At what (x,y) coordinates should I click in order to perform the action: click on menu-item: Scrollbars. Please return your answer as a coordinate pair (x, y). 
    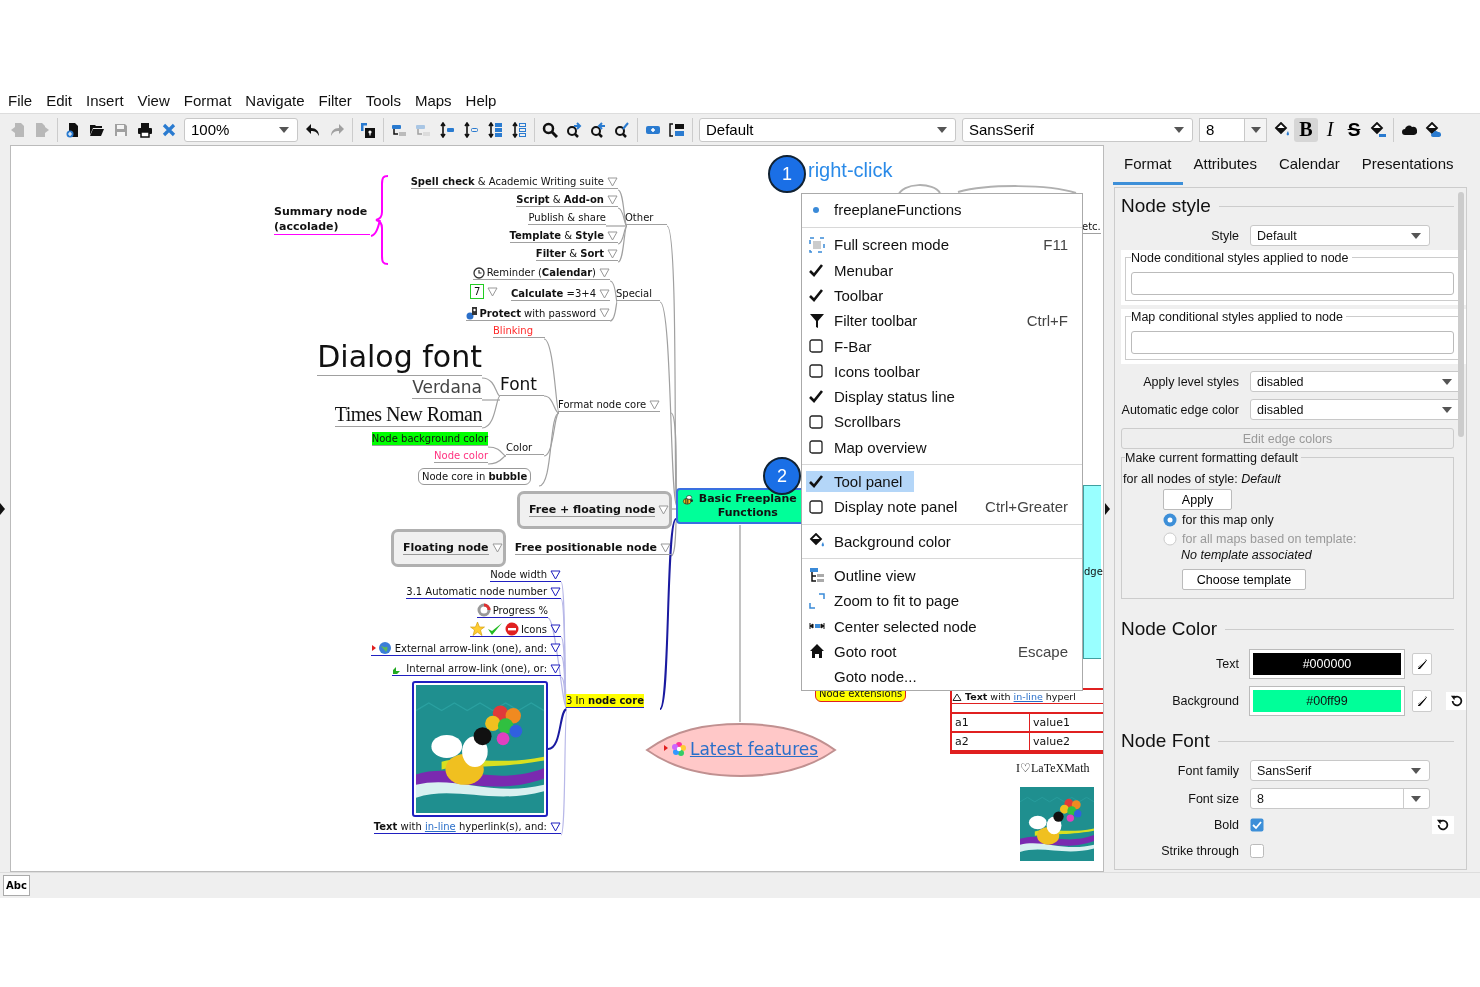
    Looking at the image, I should click on (942, 422).